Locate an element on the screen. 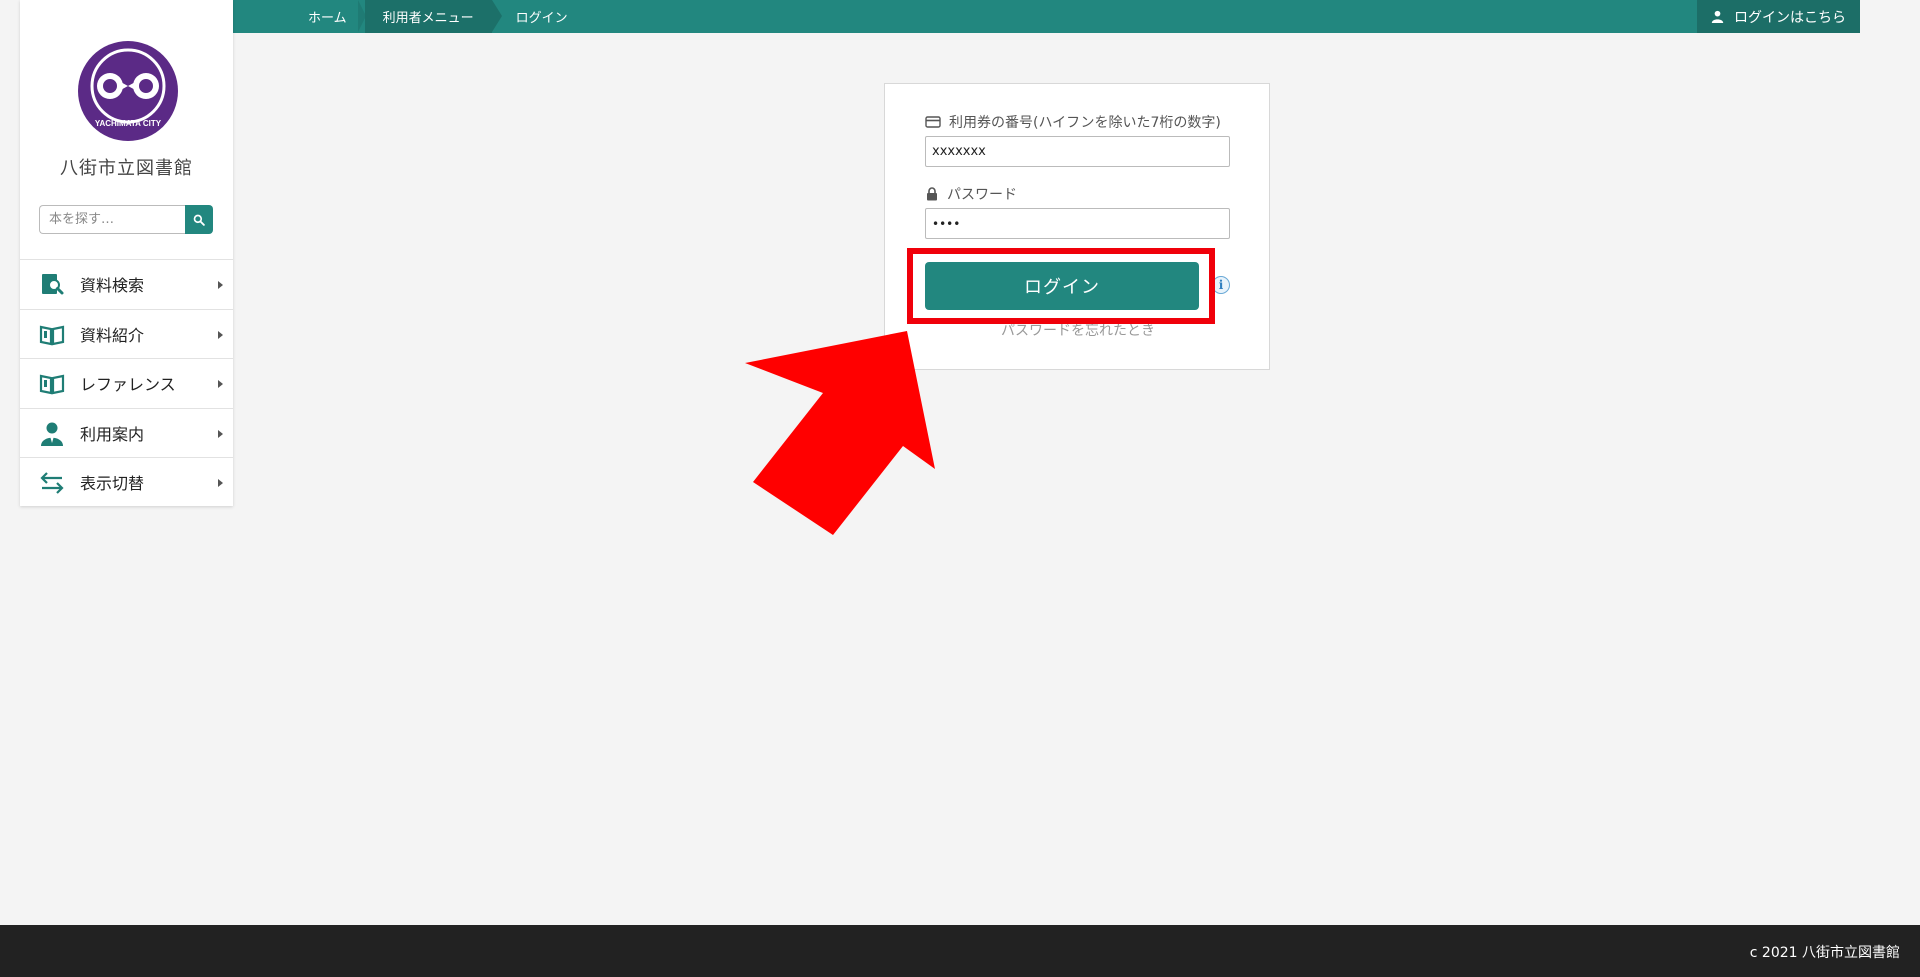 The height and width of the screenshot is (977, 1920). sidebar-item-material-intro: 資料紹介 is located at coordinates (126, 333).